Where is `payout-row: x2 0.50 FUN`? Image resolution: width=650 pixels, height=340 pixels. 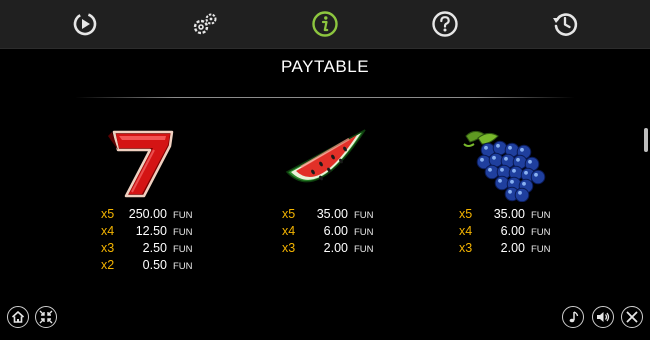 payout-row: x2 0.50 FUN is located at coordinates (147, 265).